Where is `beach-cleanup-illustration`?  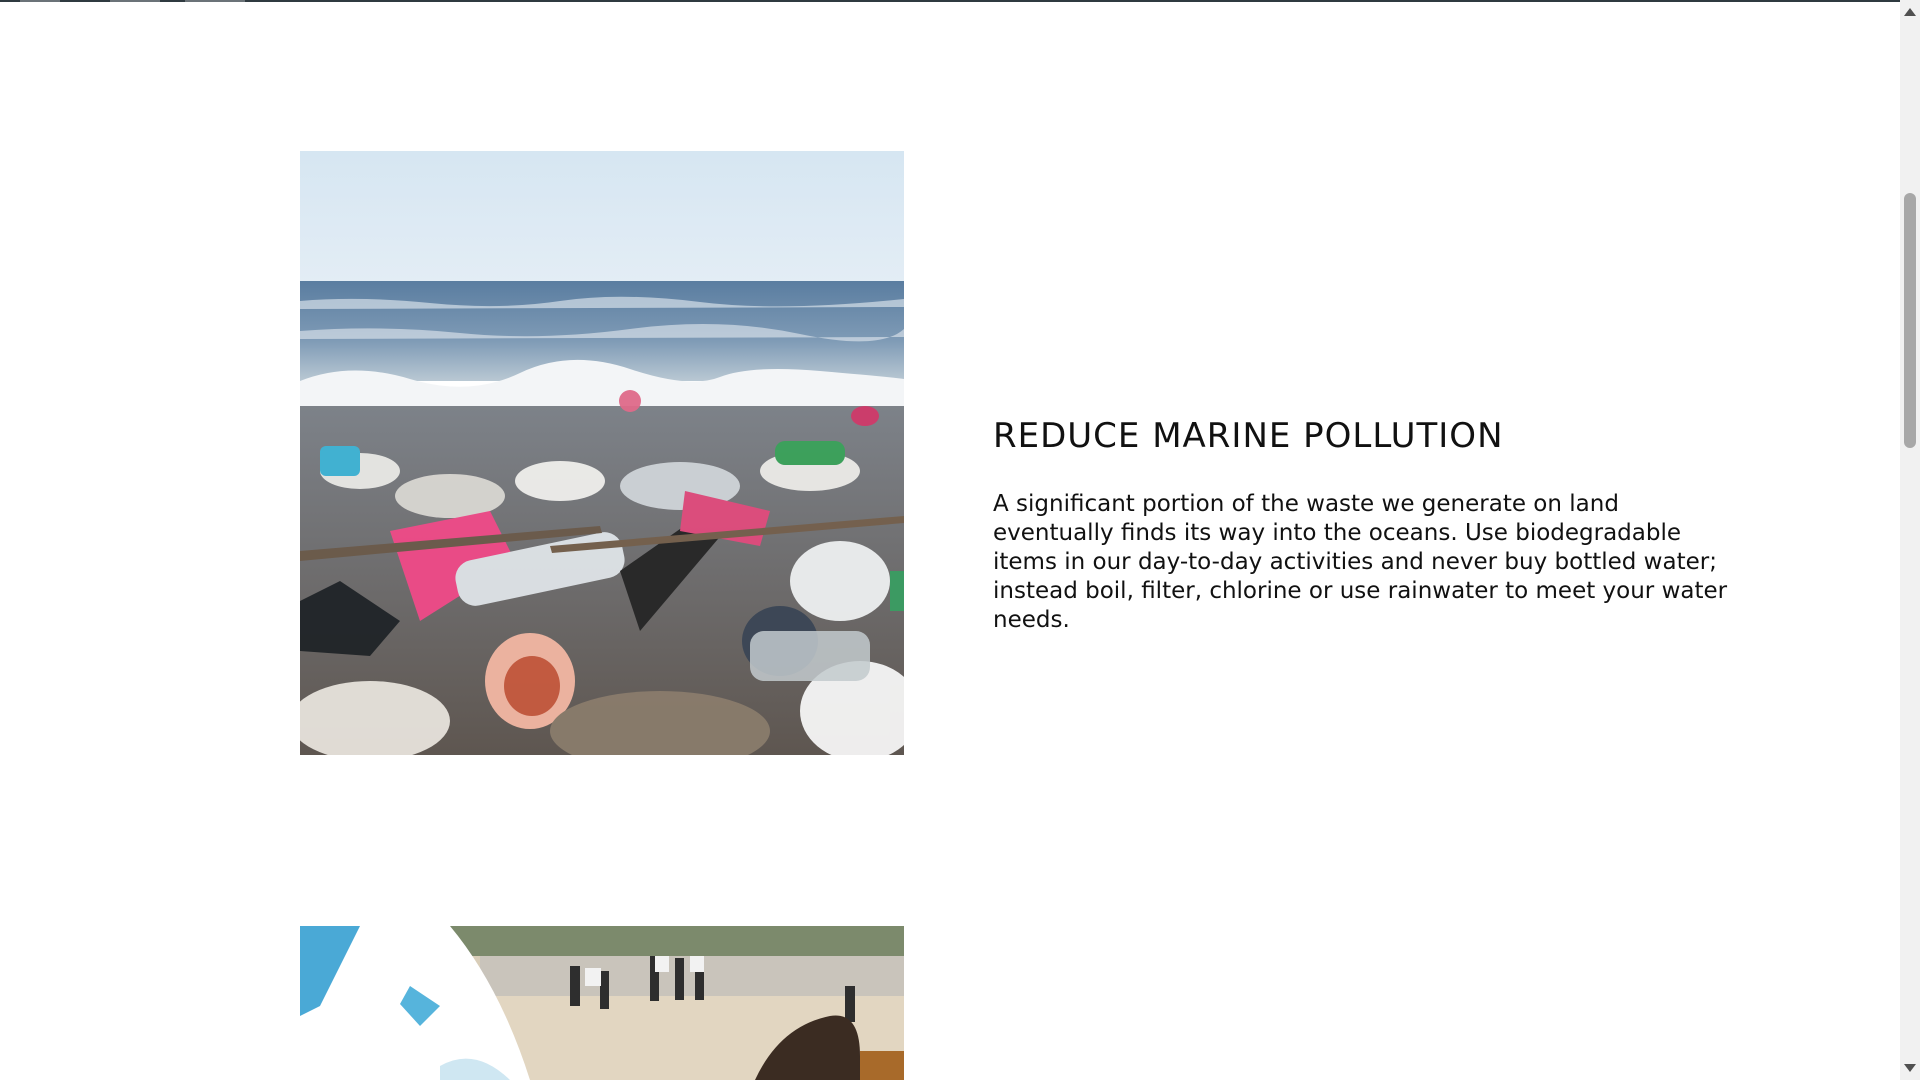
beach-cleanup-illustration is located at coordinates (602, 1003).